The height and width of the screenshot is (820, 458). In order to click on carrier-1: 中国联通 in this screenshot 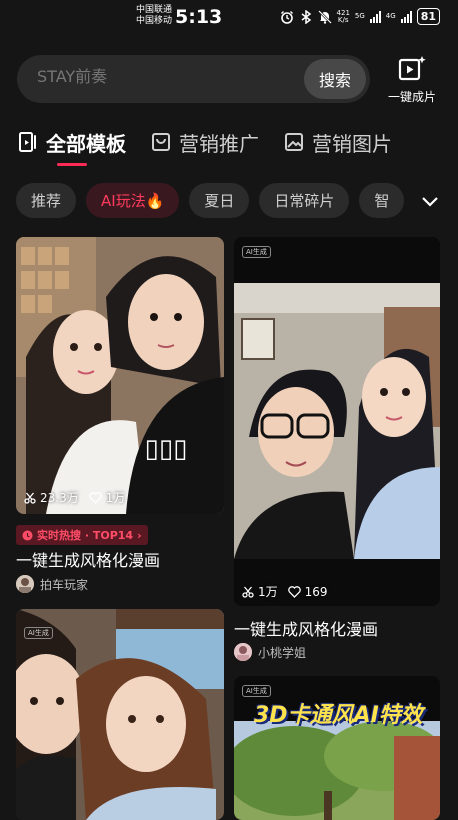, I will do `click(154, 10)`.